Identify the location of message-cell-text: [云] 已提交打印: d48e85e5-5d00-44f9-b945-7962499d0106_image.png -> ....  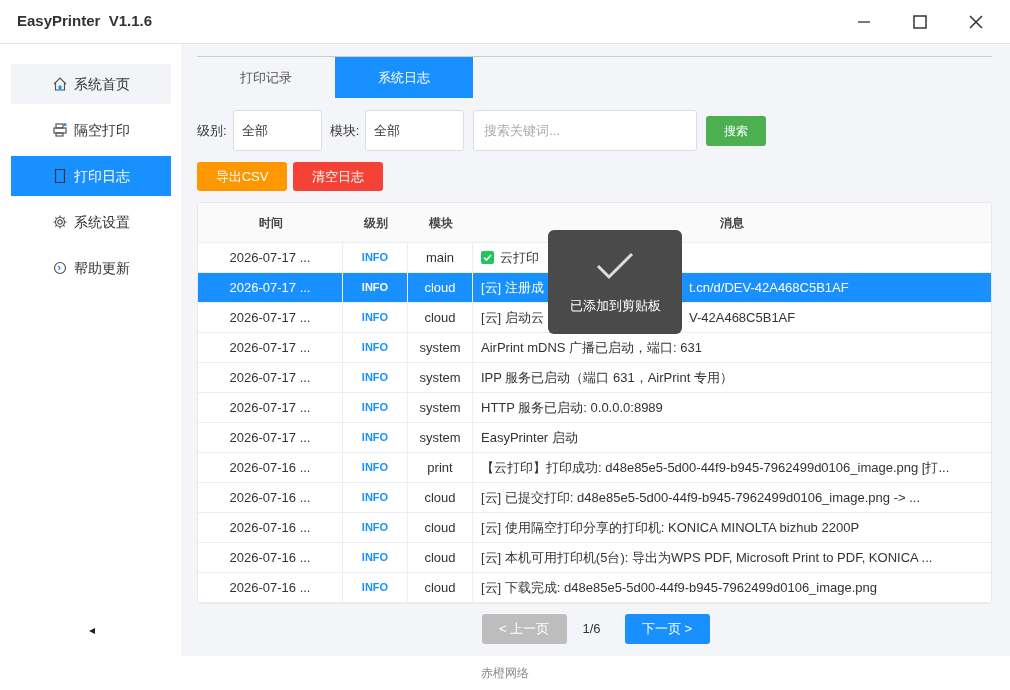
(701, 497).